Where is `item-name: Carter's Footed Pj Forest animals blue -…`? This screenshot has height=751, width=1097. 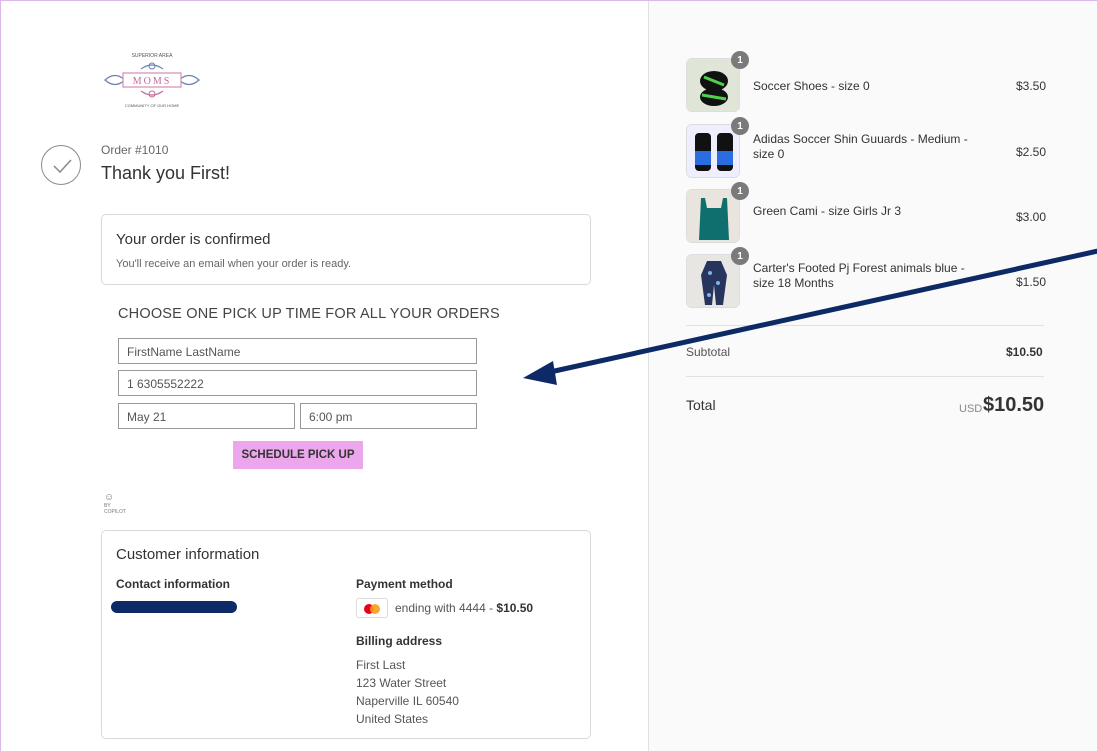 item-name: Carter's Footed Pj Forest animals blue -… is located at coordinates (859, 275).